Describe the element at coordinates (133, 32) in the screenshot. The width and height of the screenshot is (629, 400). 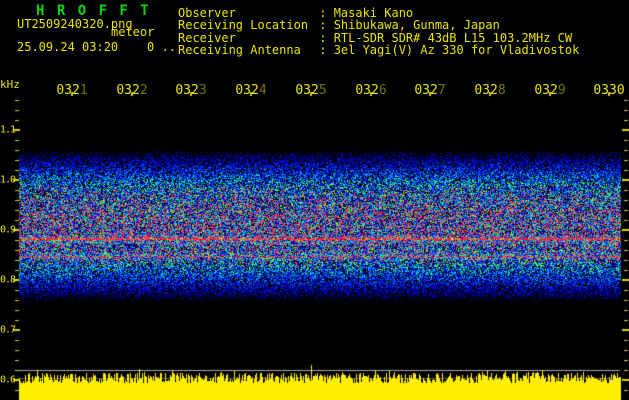
I see `observation-mode-label: meteor` at that location.